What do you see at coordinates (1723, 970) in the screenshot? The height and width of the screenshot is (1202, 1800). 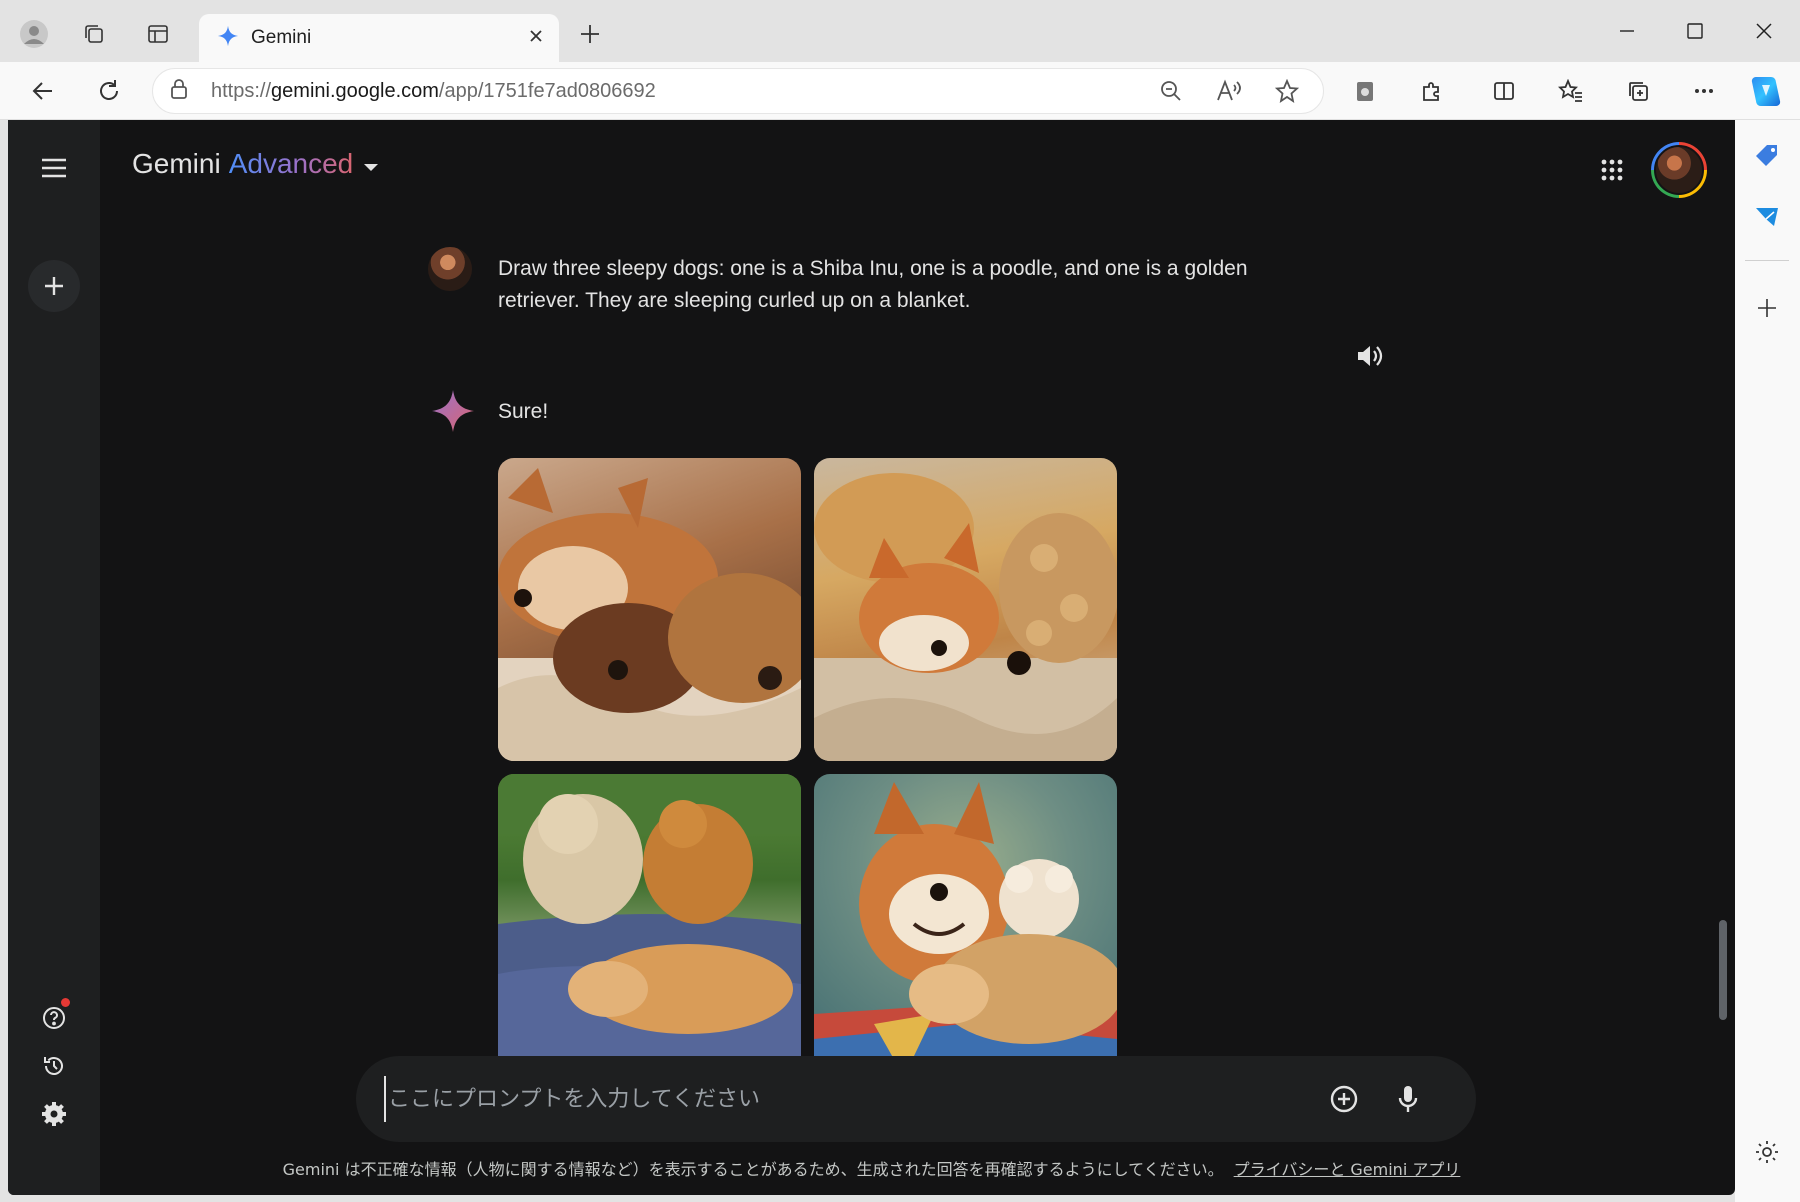 I see `scrollbar-thumb` at bounding box center [1723, 970].